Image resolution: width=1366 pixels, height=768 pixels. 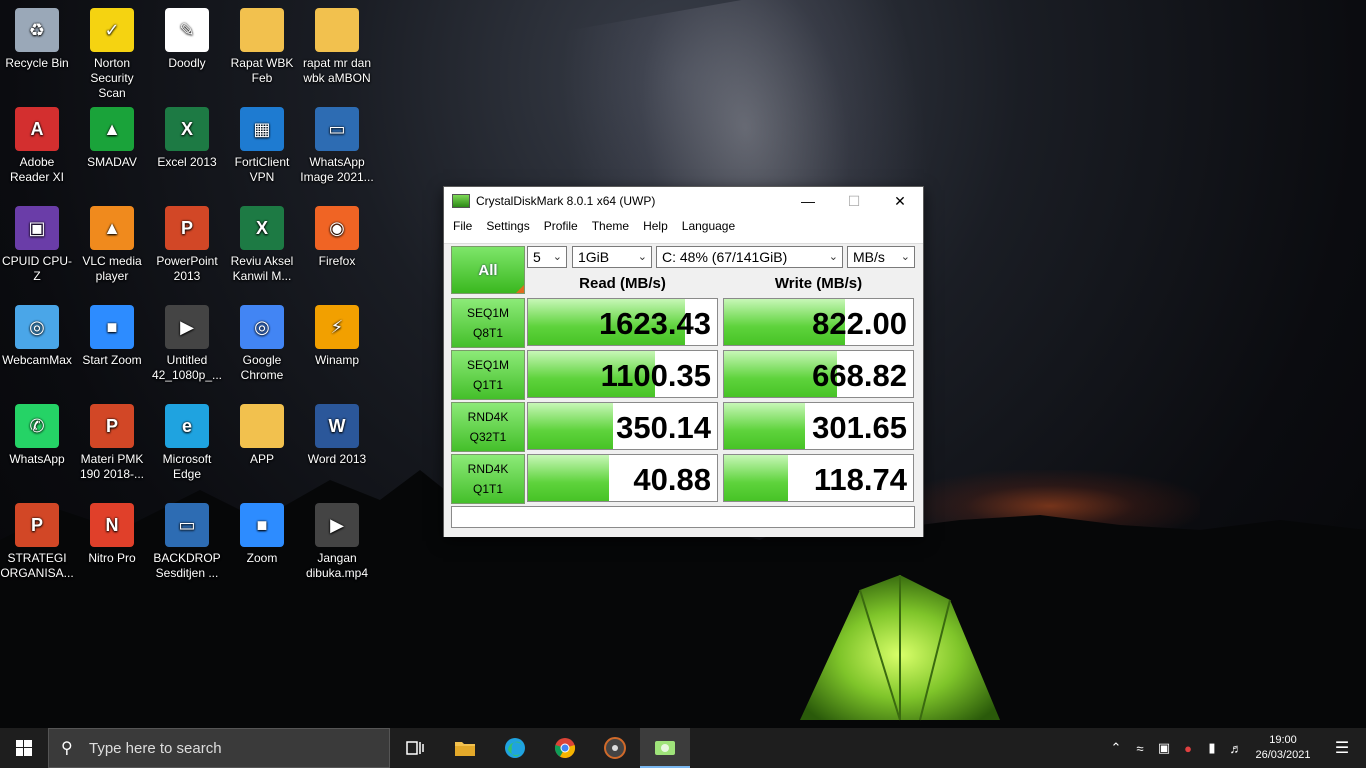 I want to click on write-header: Write (MB/s), so click(x=818, y=283).